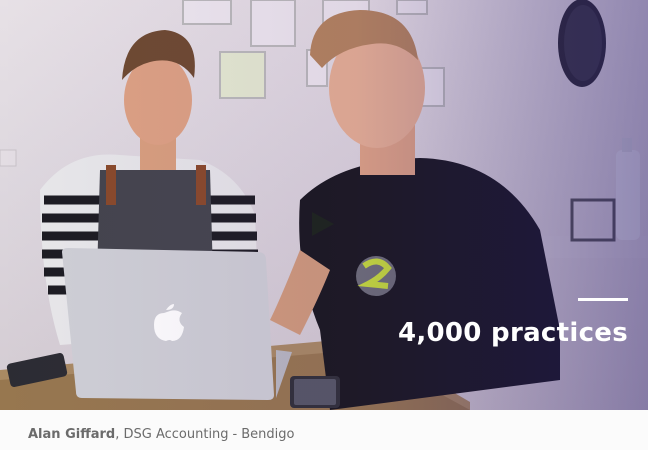  I want to click on stat-headline: 4,000 practices, so click(512, 333).